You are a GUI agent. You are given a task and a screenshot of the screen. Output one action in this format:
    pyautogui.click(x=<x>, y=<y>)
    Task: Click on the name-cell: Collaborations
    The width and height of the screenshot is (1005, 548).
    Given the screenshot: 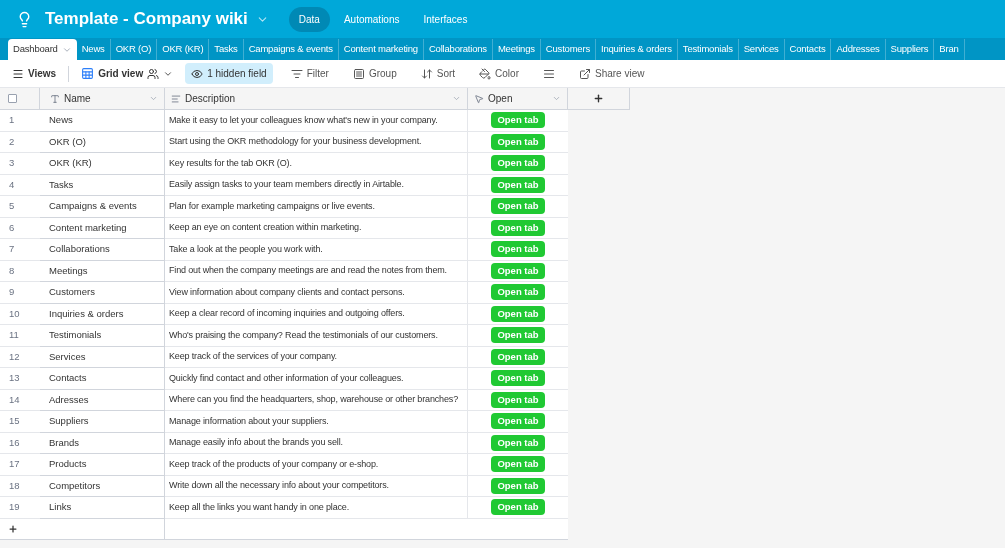 What is the action you would take?
    pyautogui.click(x=102, y=250)
    